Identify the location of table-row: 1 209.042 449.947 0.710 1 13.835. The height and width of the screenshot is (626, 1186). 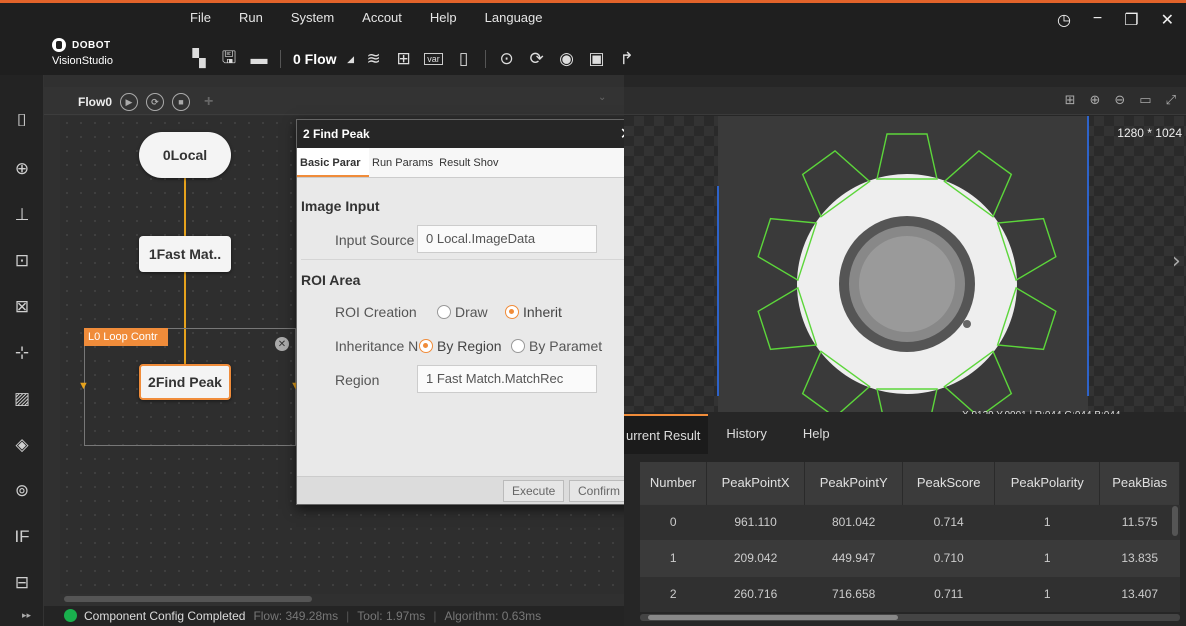
(910, 557).